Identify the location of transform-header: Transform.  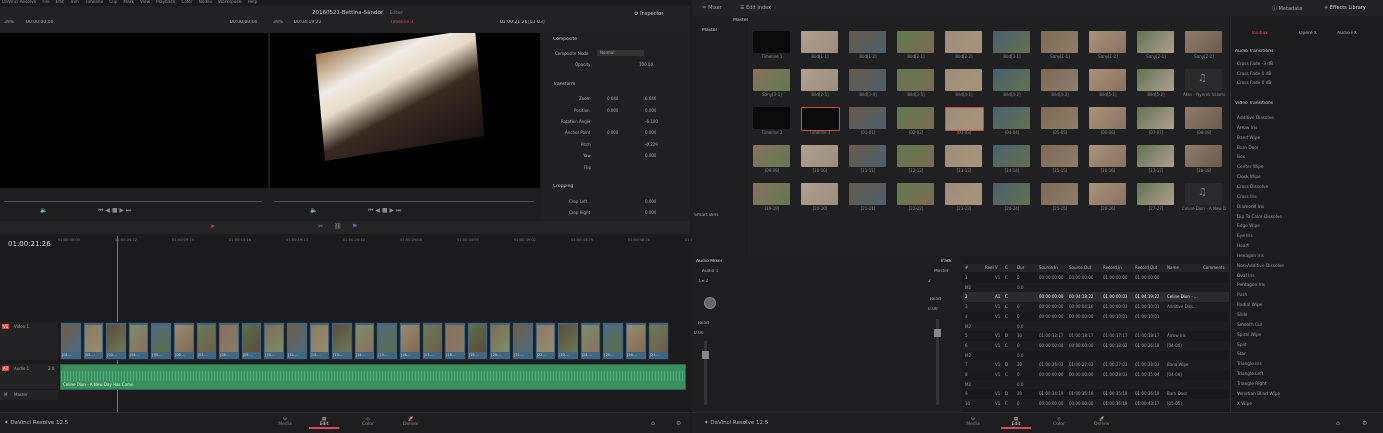
(564, 84).